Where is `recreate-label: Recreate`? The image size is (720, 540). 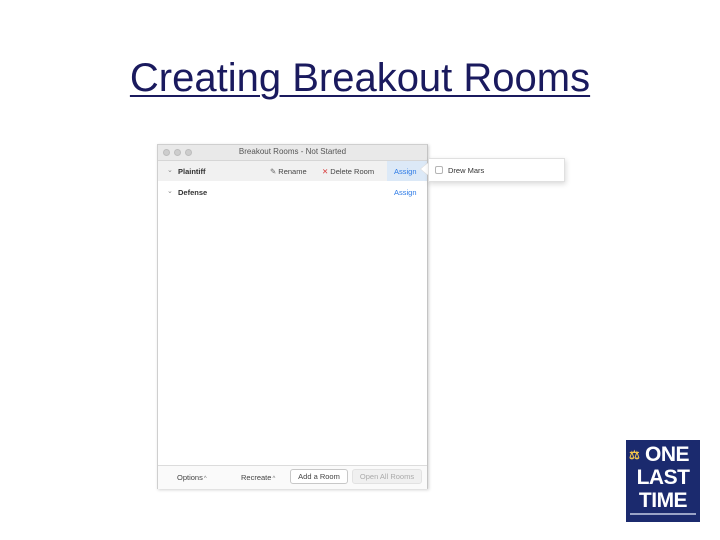
recreate-label: Recreate is located at coordinates (256, 477).